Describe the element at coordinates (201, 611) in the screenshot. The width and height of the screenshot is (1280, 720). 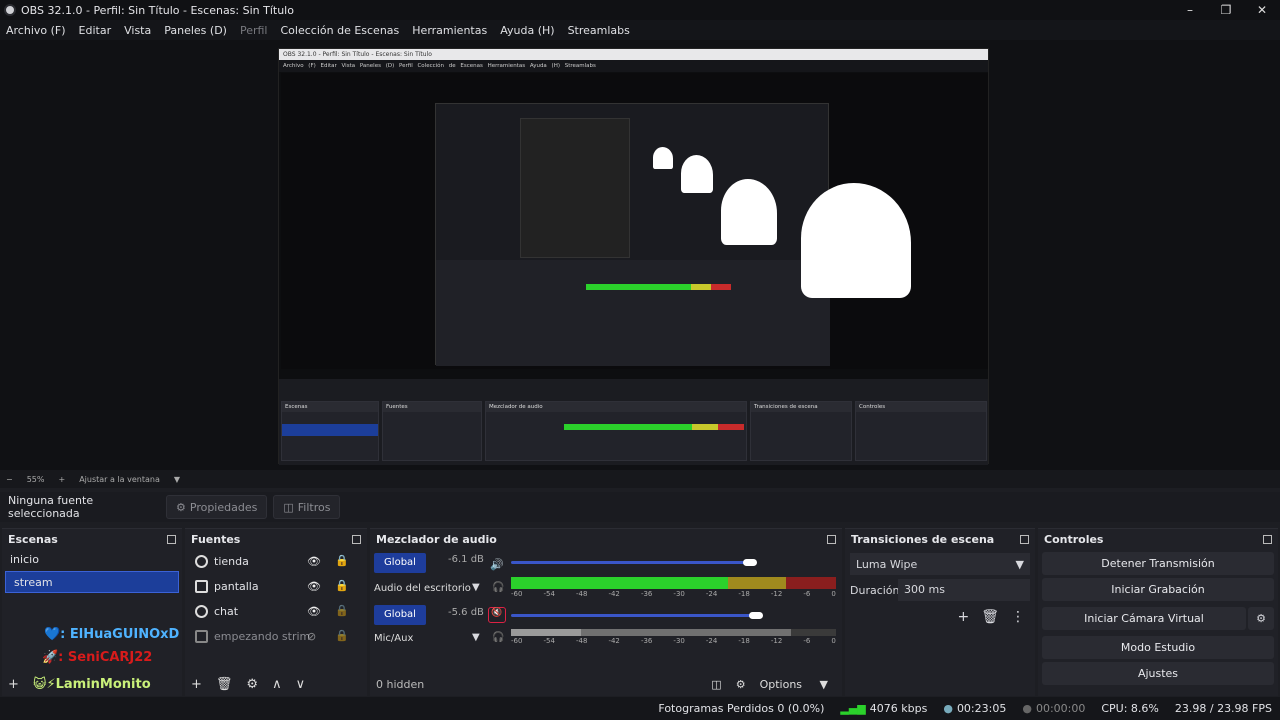
I see `globe-icon` at that location.